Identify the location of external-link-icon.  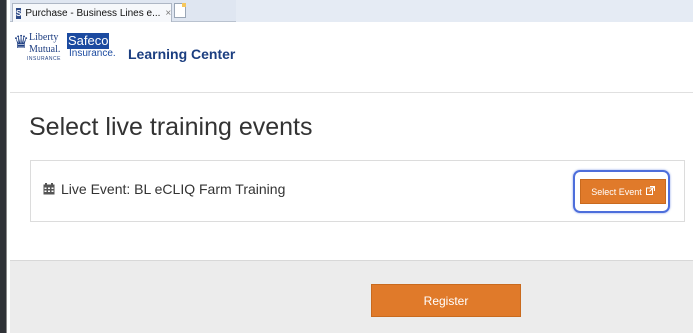
(650, 191).